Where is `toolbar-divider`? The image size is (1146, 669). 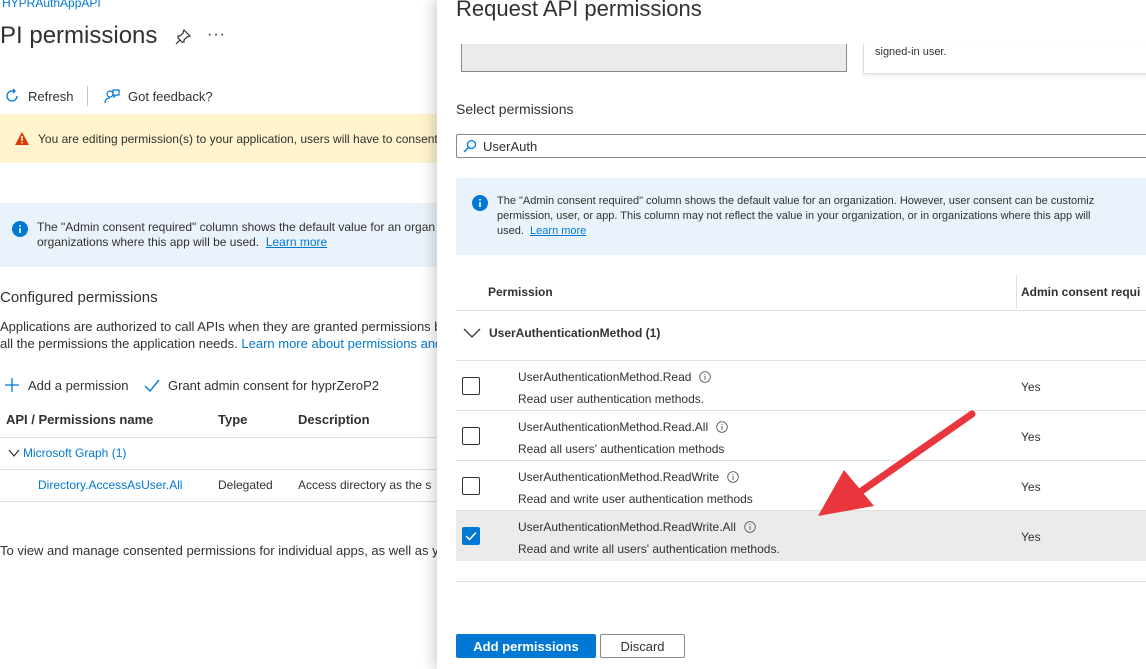
toolbar-divider is located at coordinates (87, 96).